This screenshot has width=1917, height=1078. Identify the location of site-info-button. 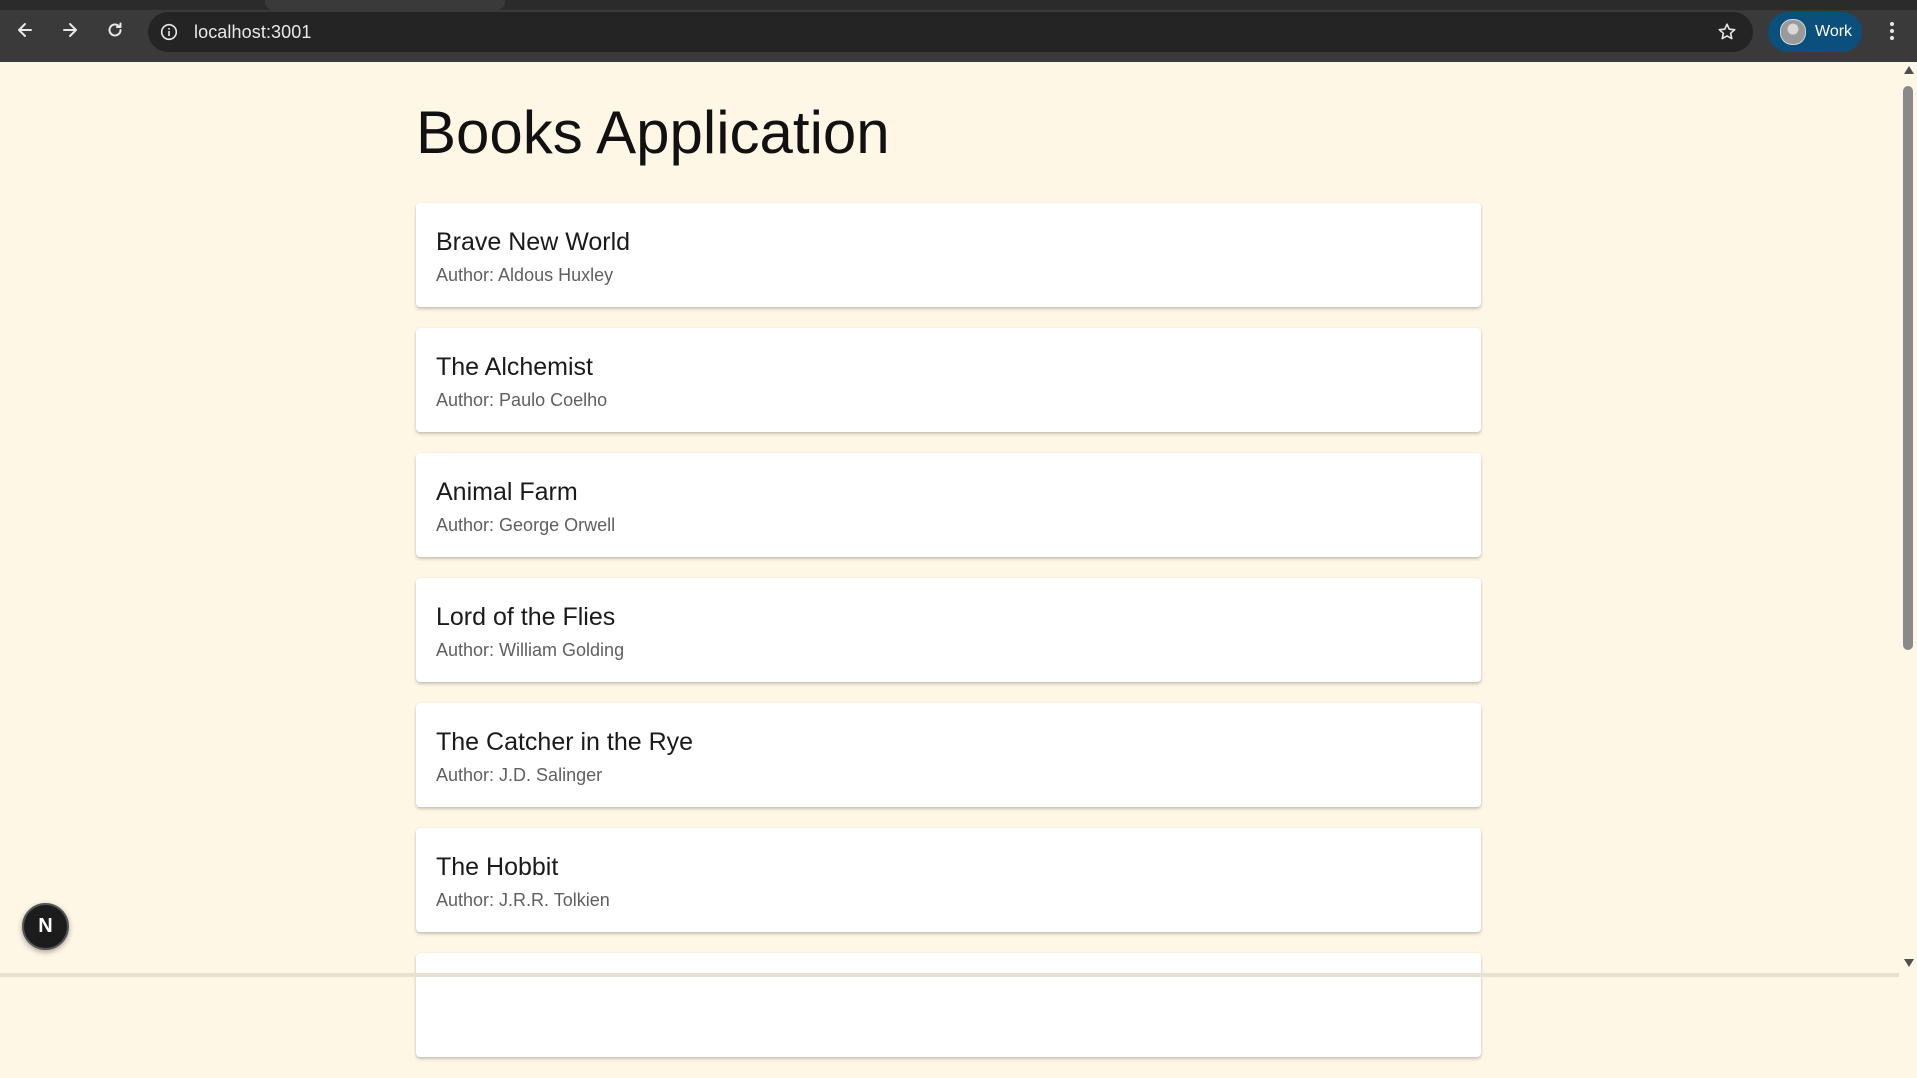
(169, 32).